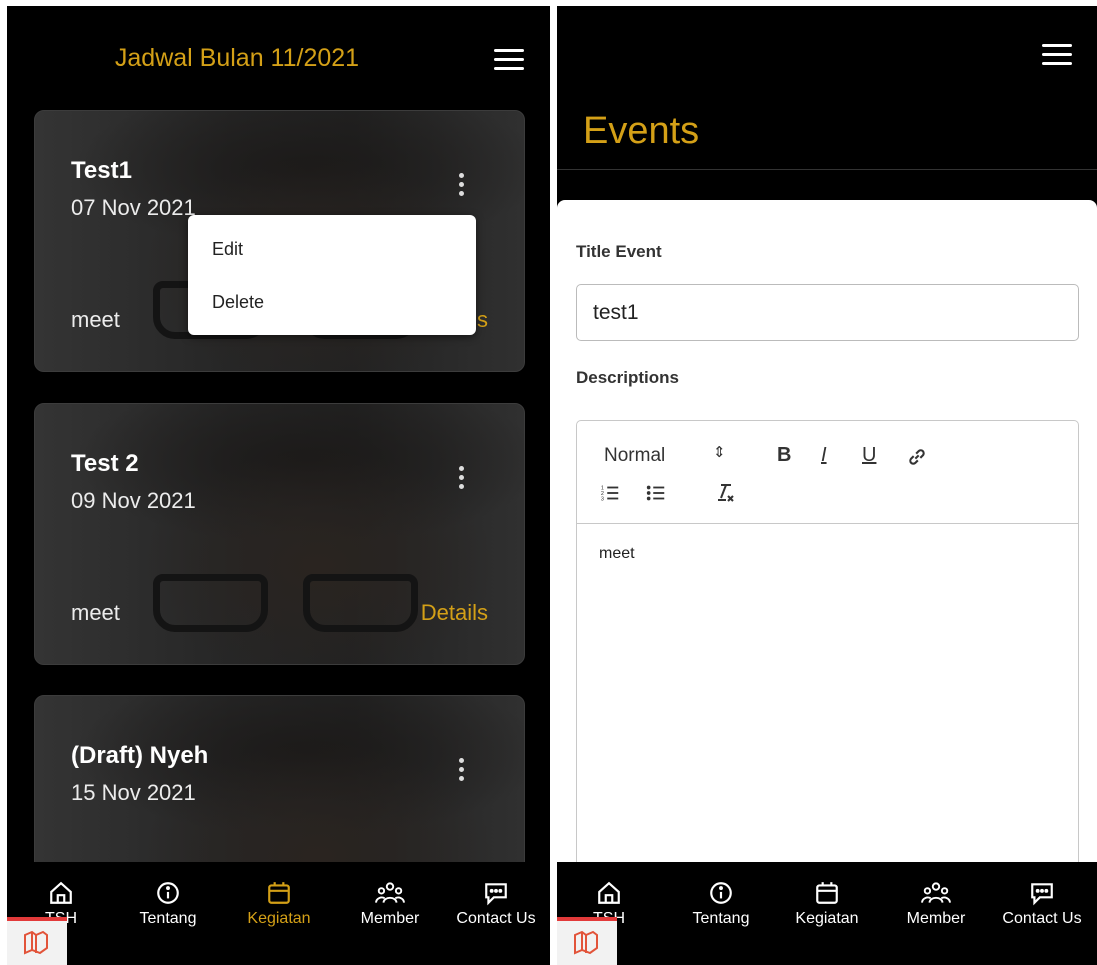 Image resolution: width=1097 pixels, height=965 pixels. Describe the element at coordinates (634, 456) in the screenshot. I see `heading-select: Normal` at that location.